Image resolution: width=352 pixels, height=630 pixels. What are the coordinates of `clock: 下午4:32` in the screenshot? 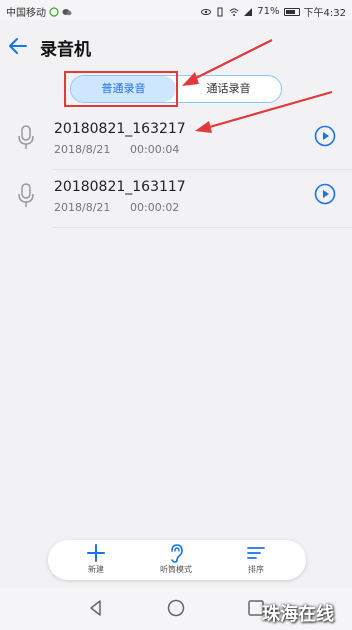 It's located at (324, 13).